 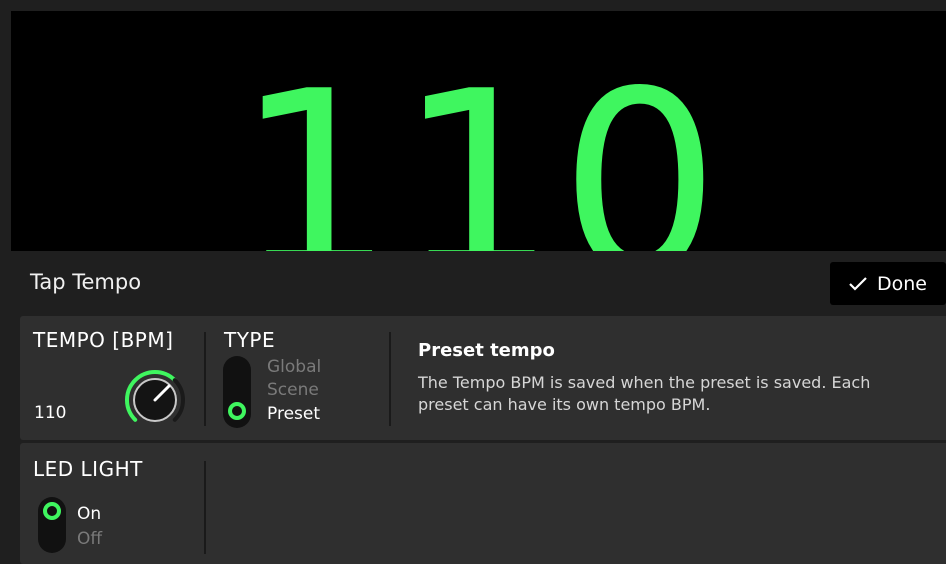 I want to click on done-button: Done, so click(x=888, y=283).